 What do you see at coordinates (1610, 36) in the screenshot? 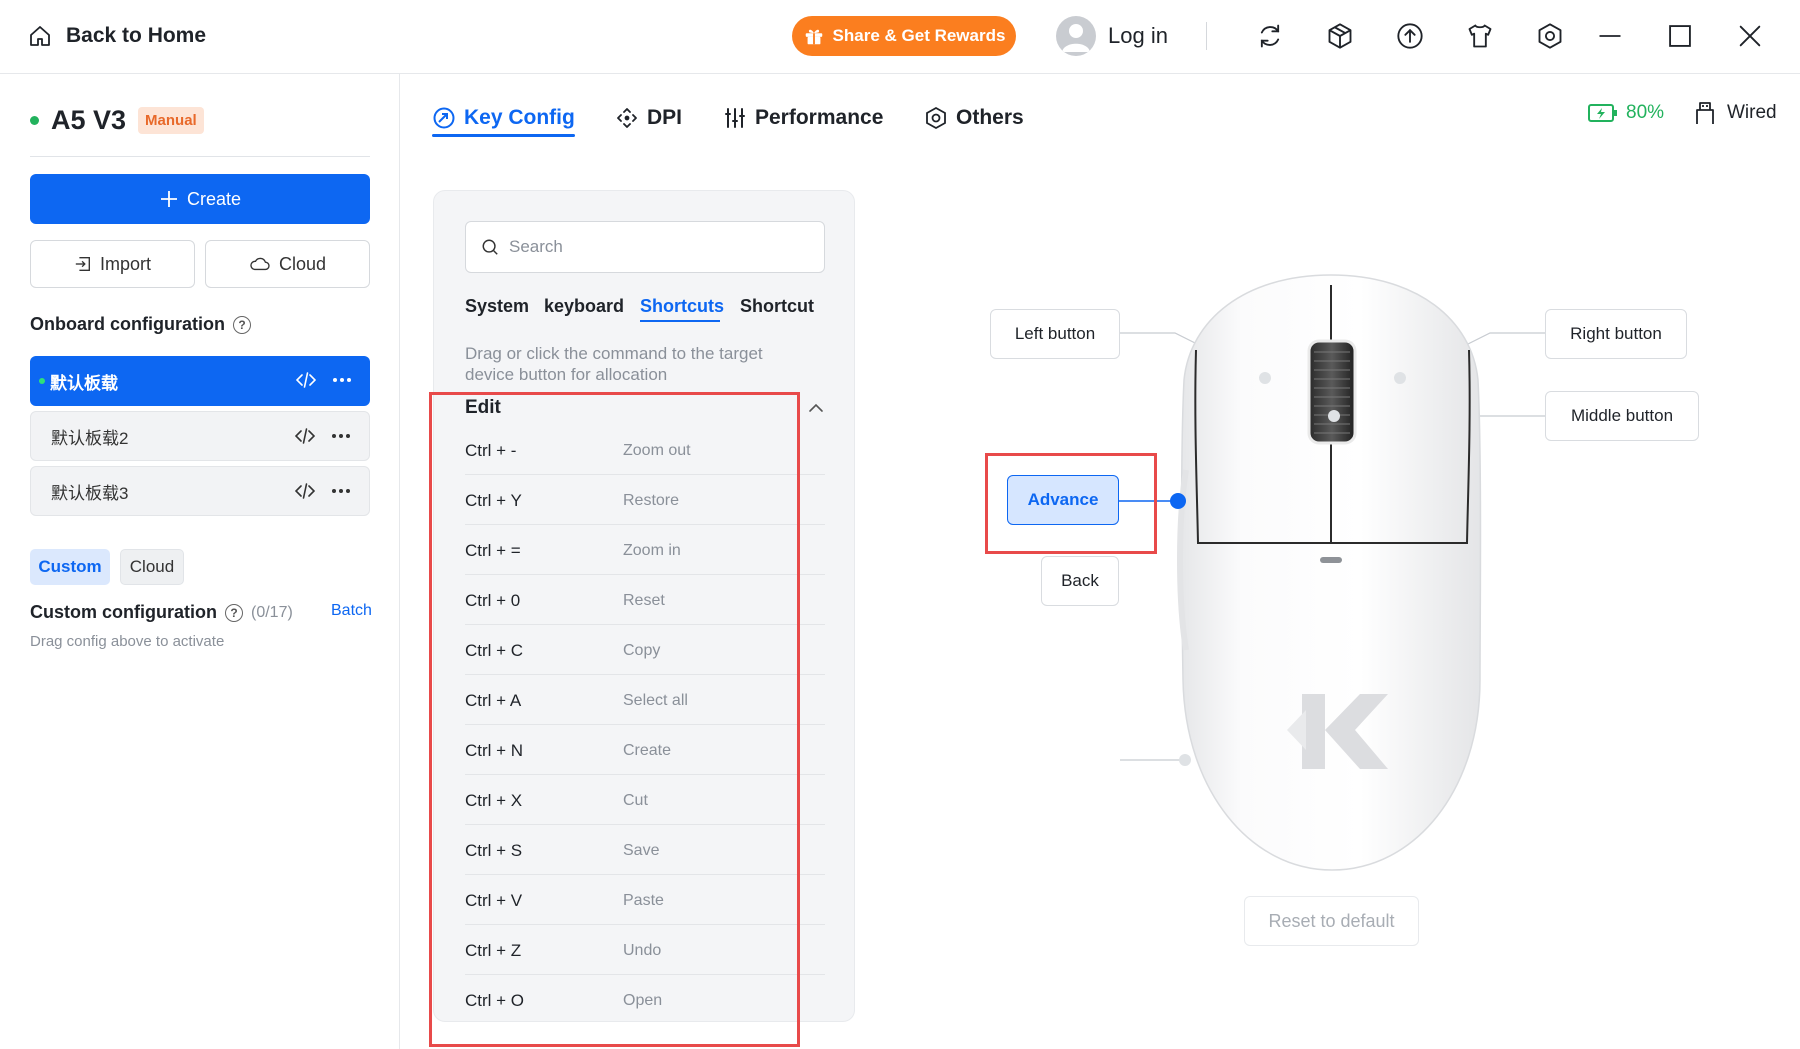
I see `minimize-icon` at bounding box center [1610, 36].